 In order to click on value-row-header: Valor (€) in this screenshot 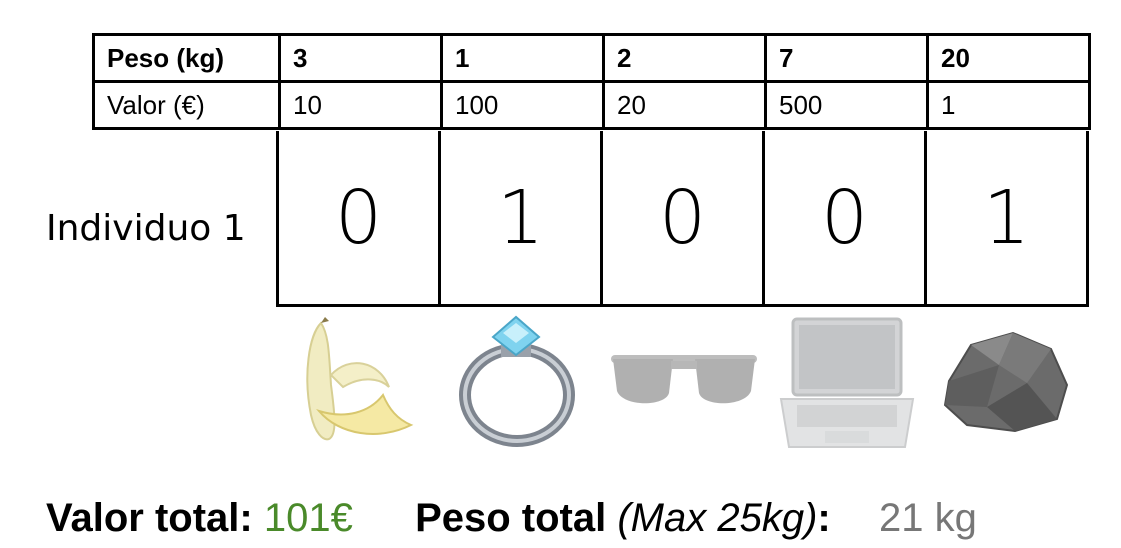, I will do `click(186, 105)`.